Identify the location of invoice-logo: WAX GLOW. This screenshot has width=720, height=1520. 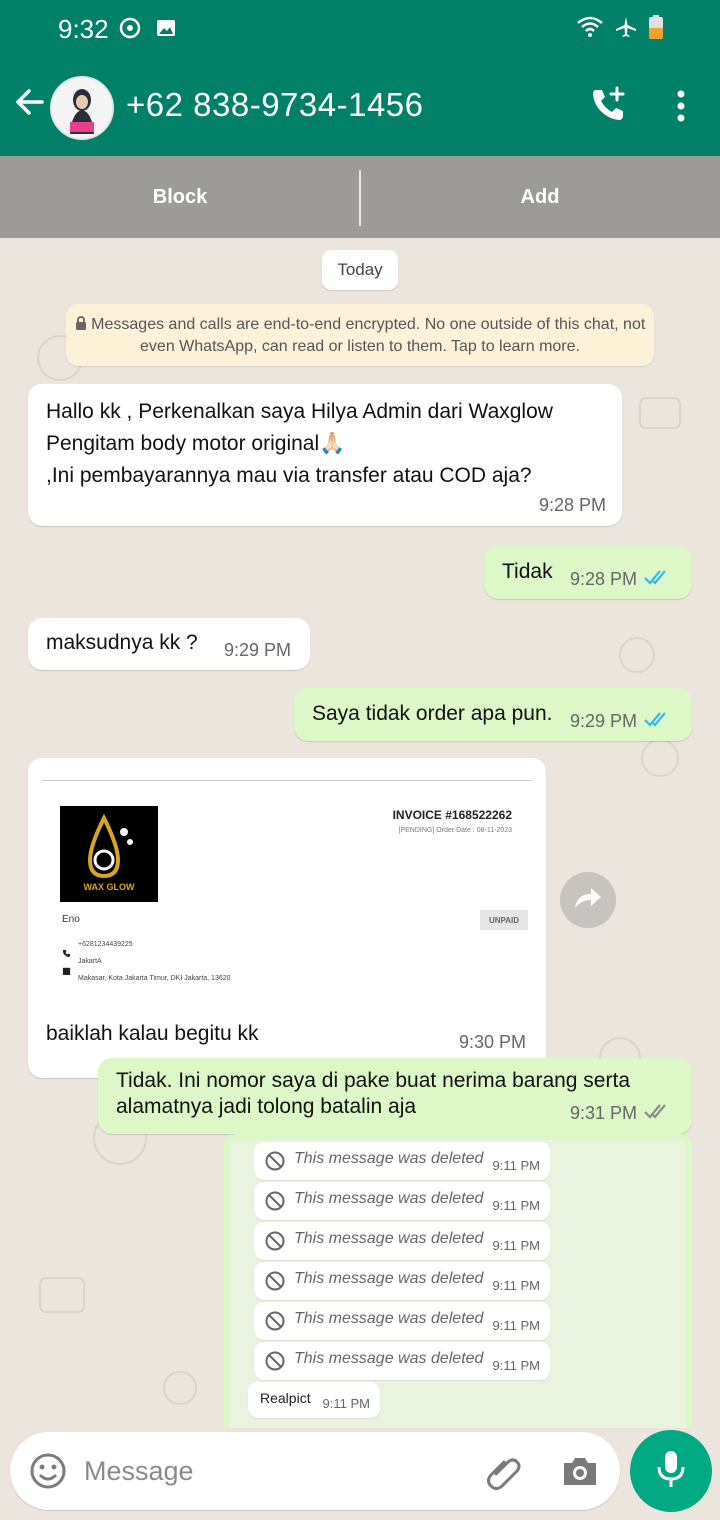
(109, 854).